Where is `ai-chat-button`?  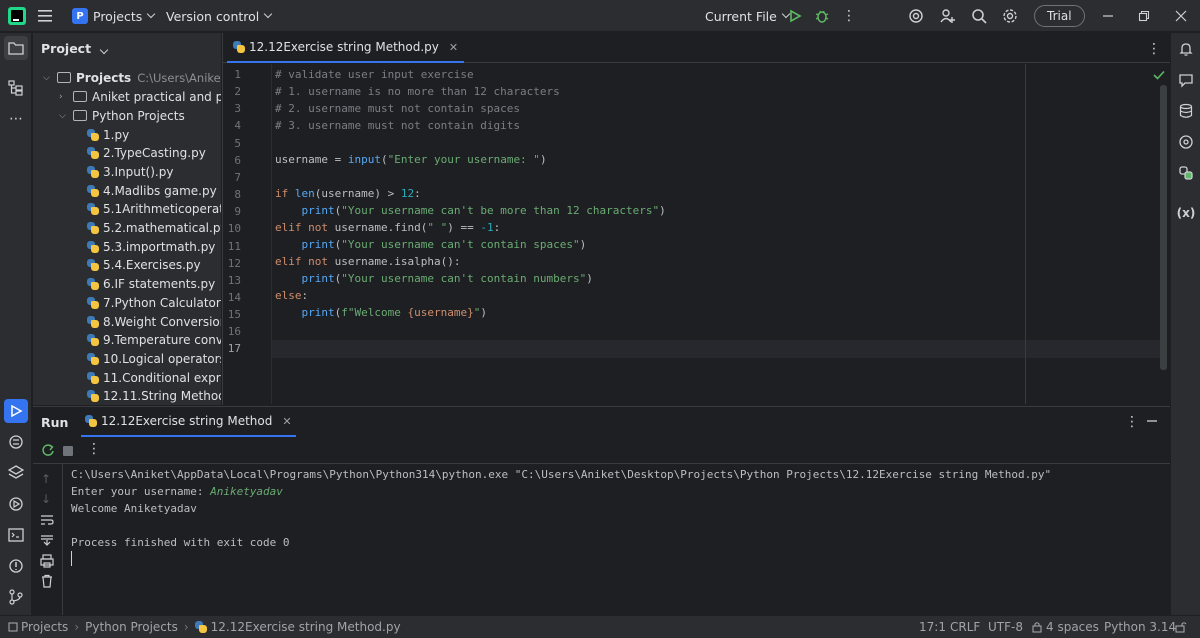 ai-chat-button is located at coordinates (1186, 80).